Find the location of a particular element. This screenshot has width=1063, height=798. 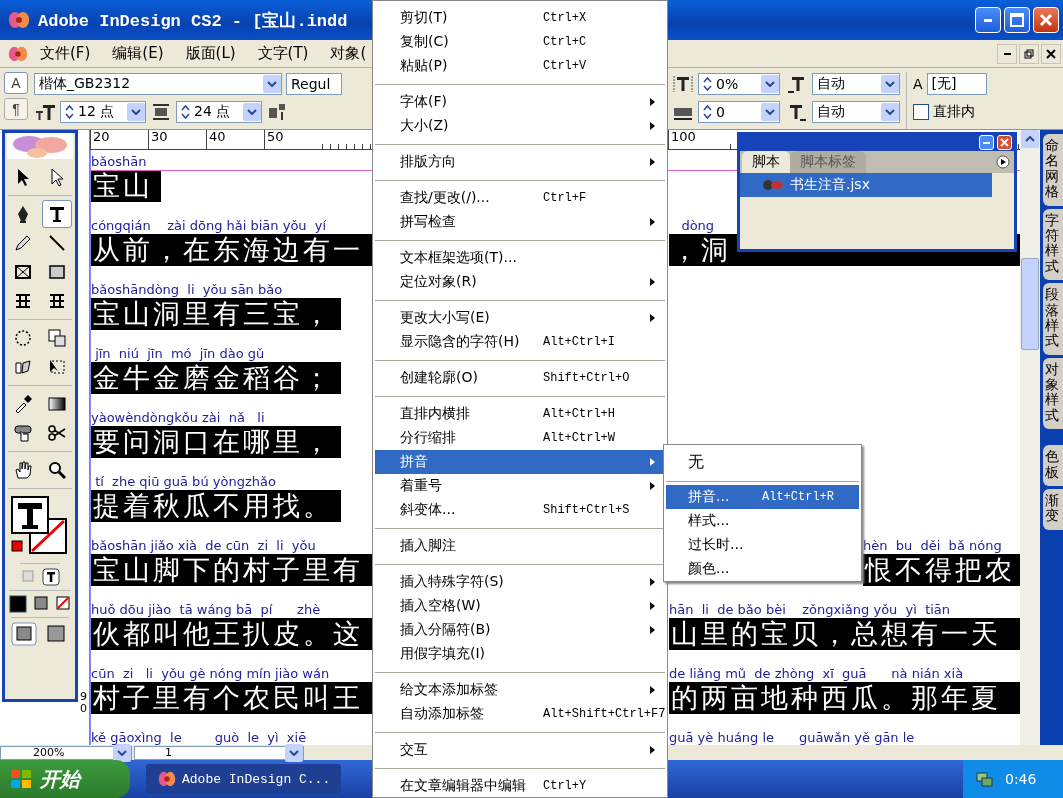

font-family-field: 楷体_GB2312 is located at coordinates (158, 84).